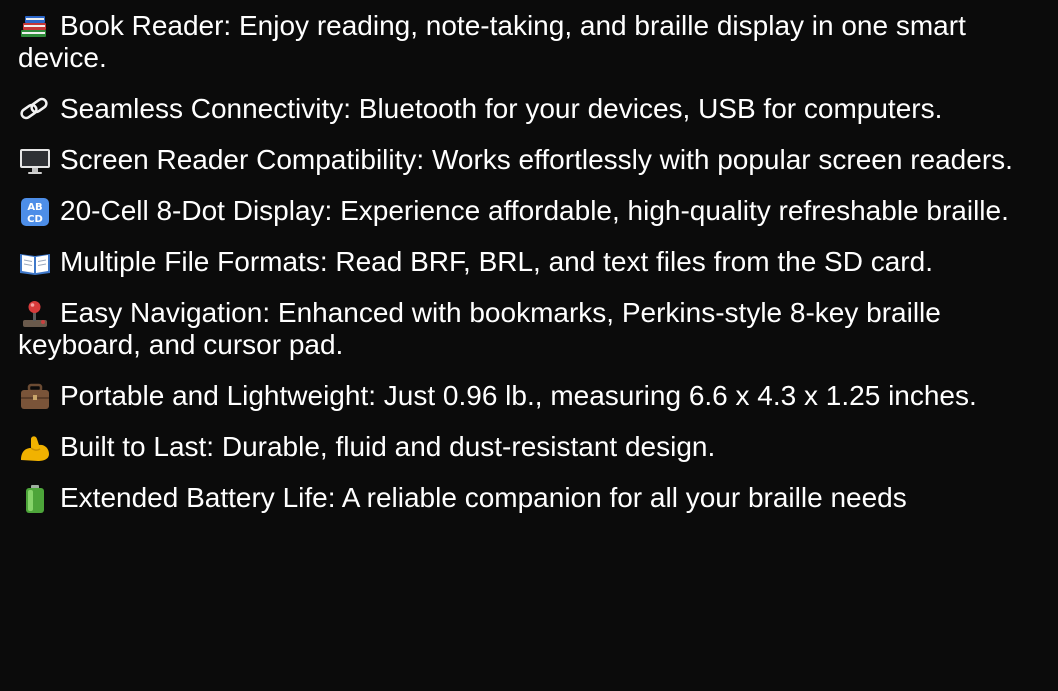  Describe the element at coordinates (35, 219) in the screenshot. I see `svg-text: CD` at that location.